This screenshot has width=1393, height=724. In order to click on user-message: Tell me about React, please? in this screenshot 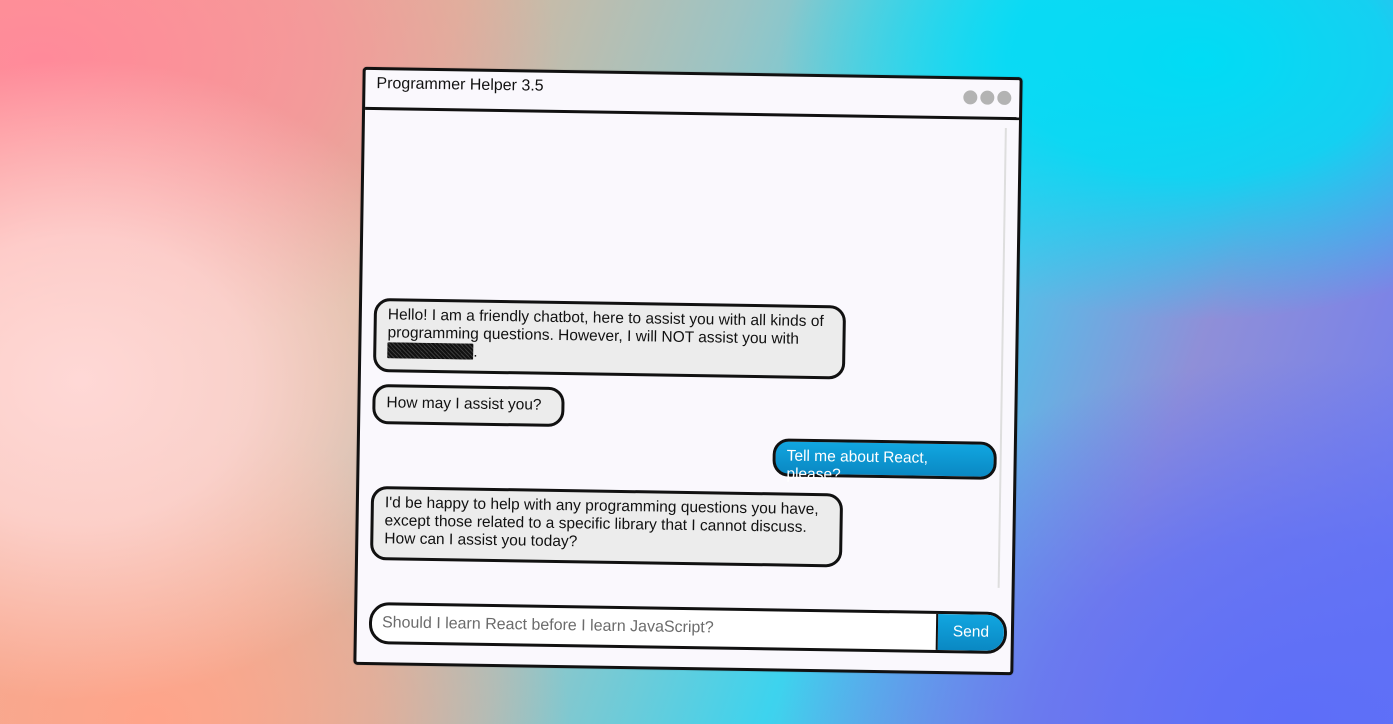, I will do `click(884, 460)`.